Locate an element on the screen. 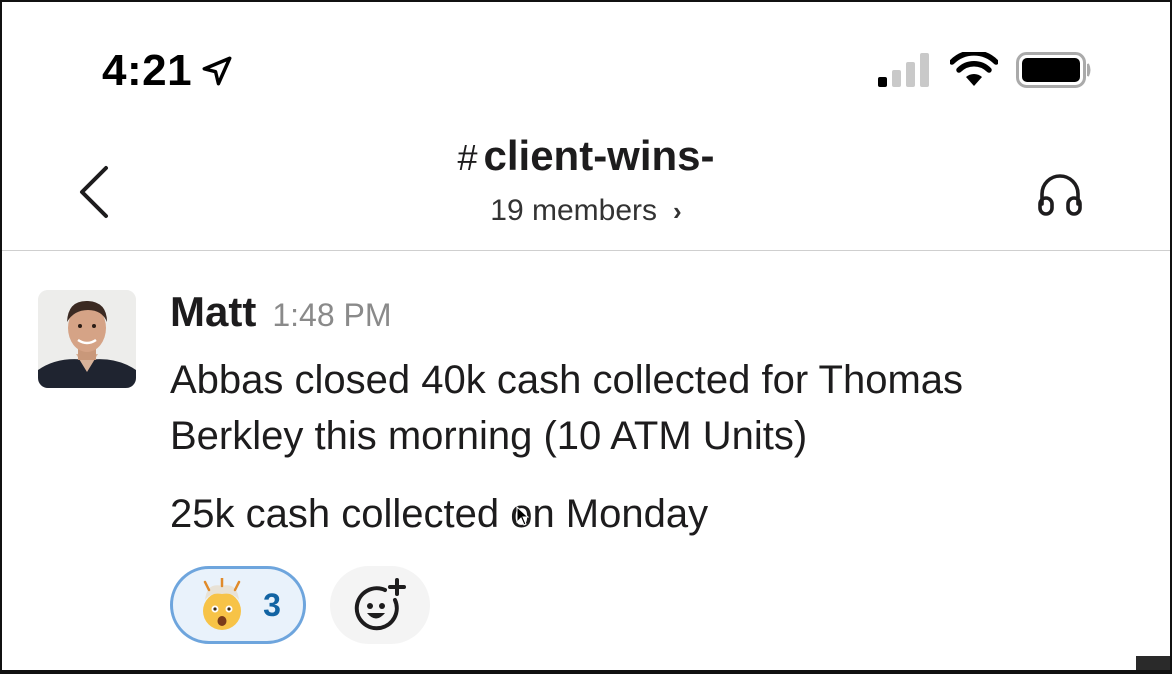  message-text-2: 25k cash collected on Monday is located at coordinates (439, 514).